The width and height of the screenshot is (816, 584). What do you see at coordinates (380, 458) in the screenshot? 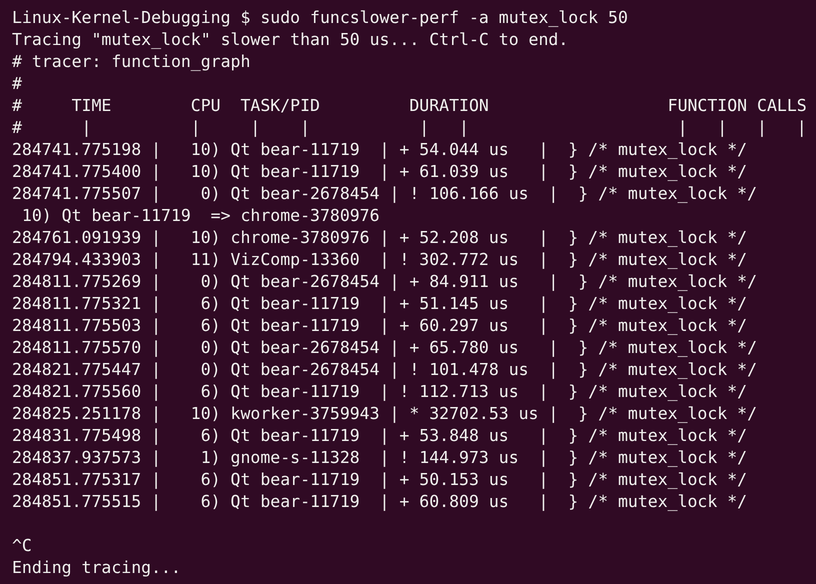
I see `terminal-line: 284837.937573 | 1) gnome-s-11328 | ! 144.973 us | } /* mutex_lock */` at bounding box center [380, 458].